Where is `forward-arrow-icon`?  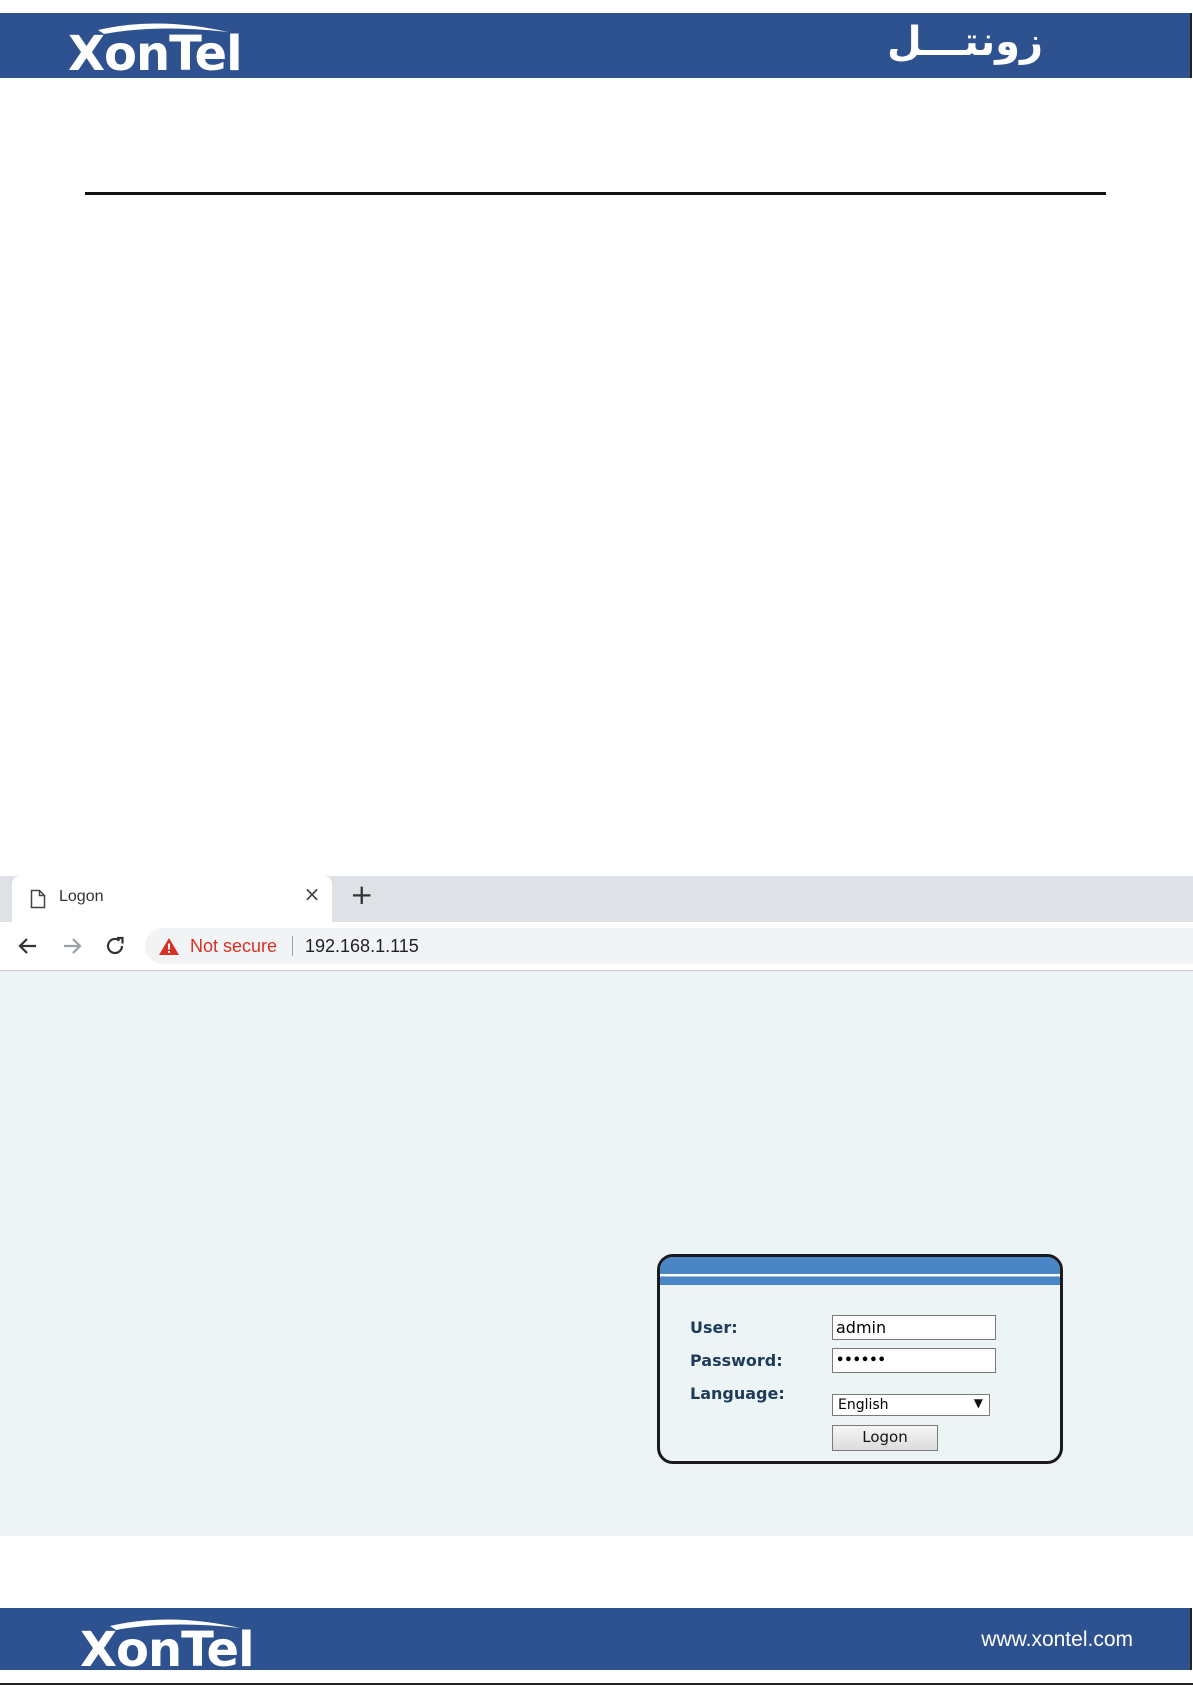
forward-arrow-icon is located at coordinates (72, 946).